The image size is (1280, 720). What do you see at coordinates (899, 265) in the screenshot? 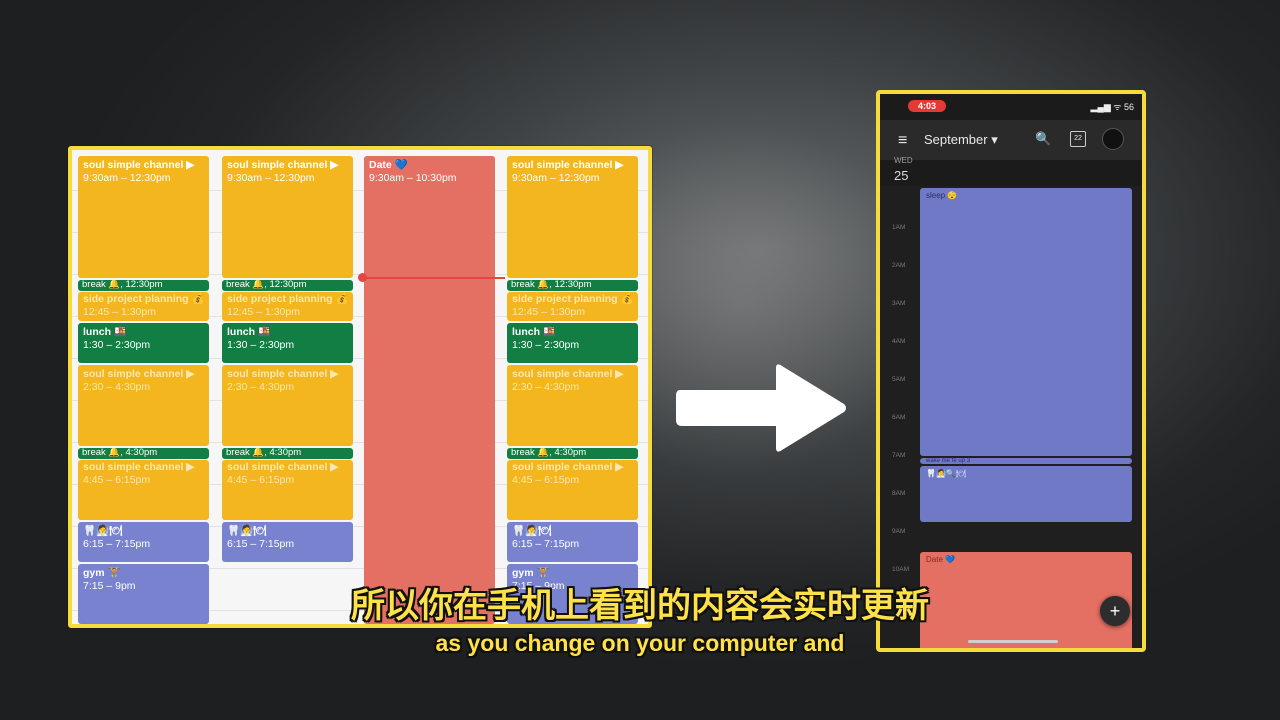
I see `hour-label: 2AM` at bounding box center [899, 265].